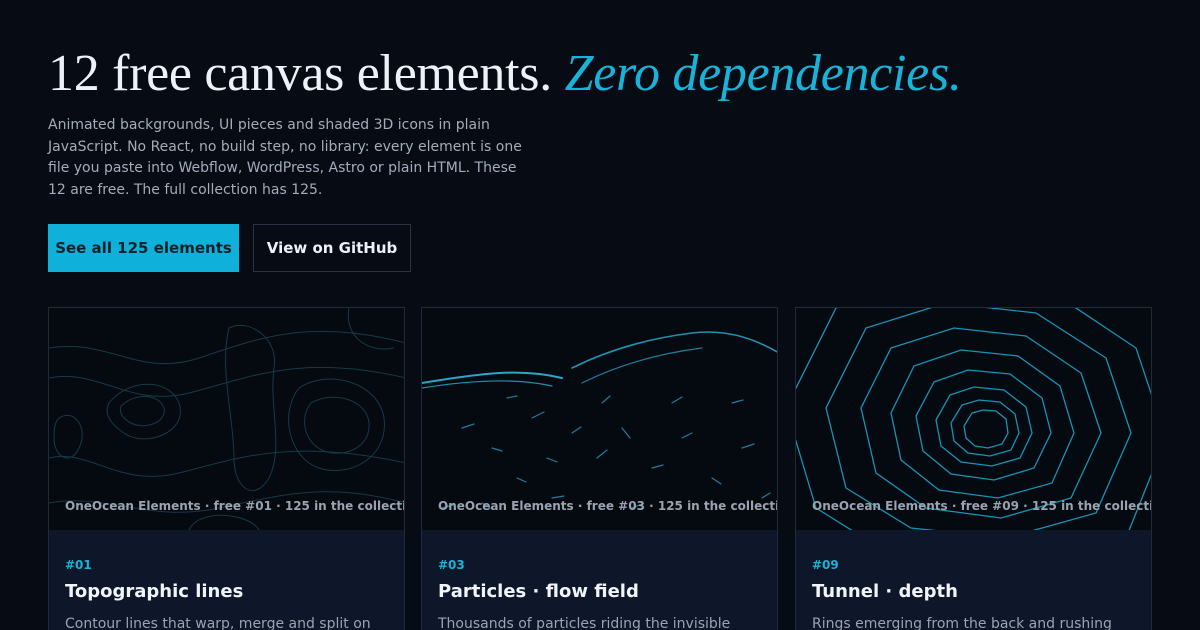  I want to click on card-number: #03, so click(451, 565).